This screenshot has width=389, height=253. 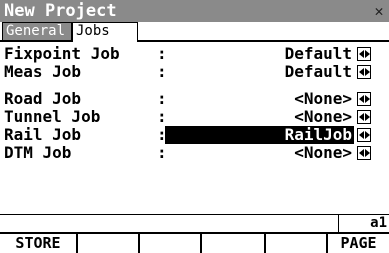 I want to click on field-meas-job: Meas Job : Default, so click(x=194, y=72).